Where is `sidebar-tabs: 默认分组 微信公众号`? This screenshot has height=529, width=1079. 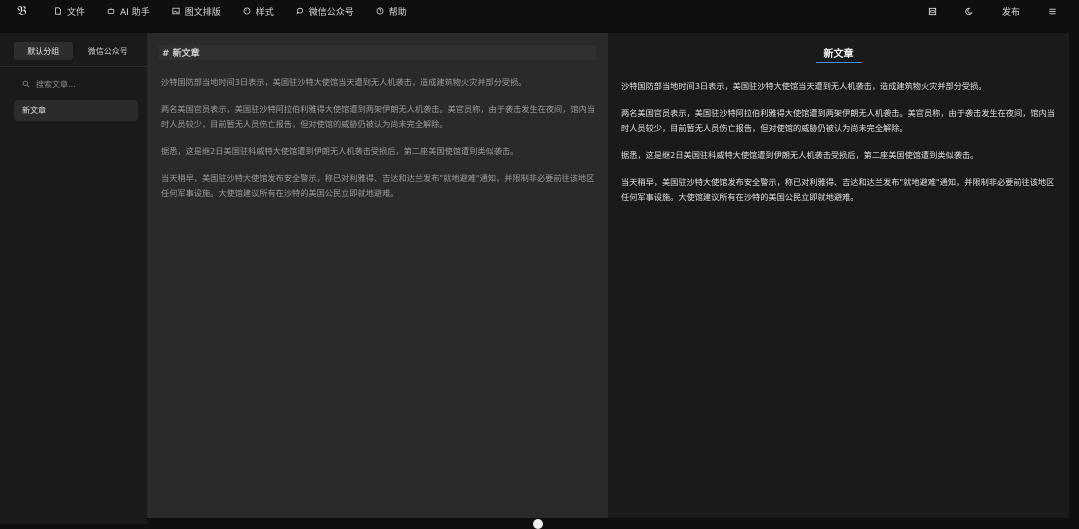
sidebar-tabs: 默认分组 微信公众号 is located at coordinates (73, 46).